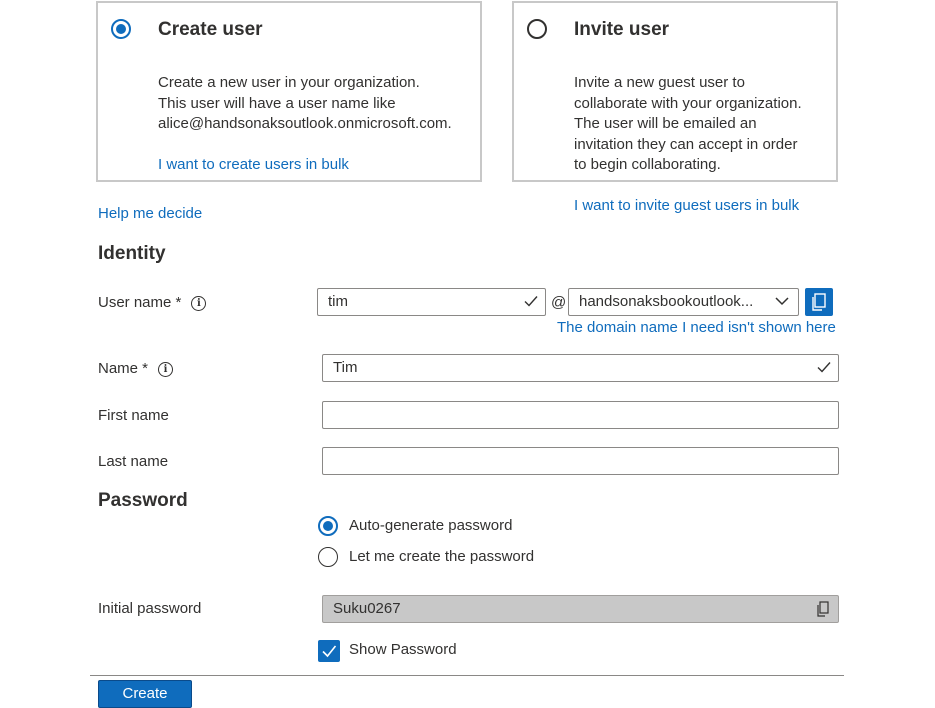  What do you see at coordinates (580, 415) in the screenshot?
I see `first-name-input` at bounding box center [580, 415].